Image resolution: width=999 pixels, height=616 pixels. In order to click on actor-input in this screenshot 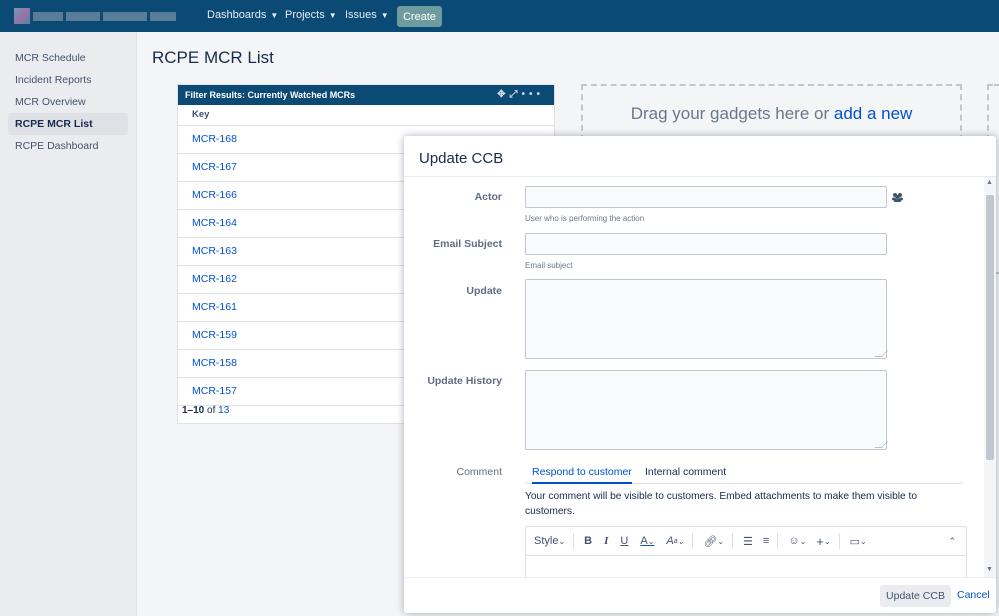, I will do `click(706, 197)`.